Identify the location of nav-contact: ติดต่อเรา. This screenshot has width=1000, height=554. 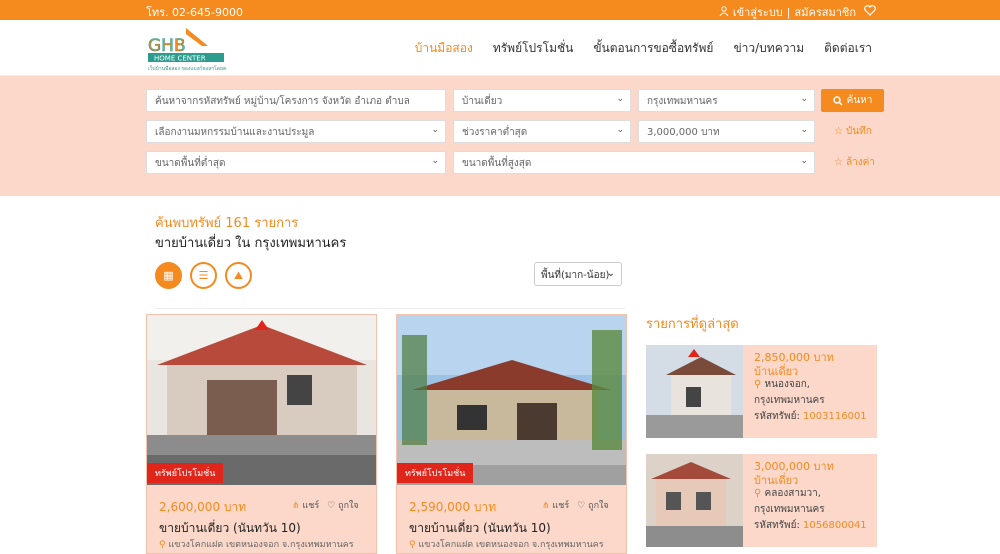
(848, 48).